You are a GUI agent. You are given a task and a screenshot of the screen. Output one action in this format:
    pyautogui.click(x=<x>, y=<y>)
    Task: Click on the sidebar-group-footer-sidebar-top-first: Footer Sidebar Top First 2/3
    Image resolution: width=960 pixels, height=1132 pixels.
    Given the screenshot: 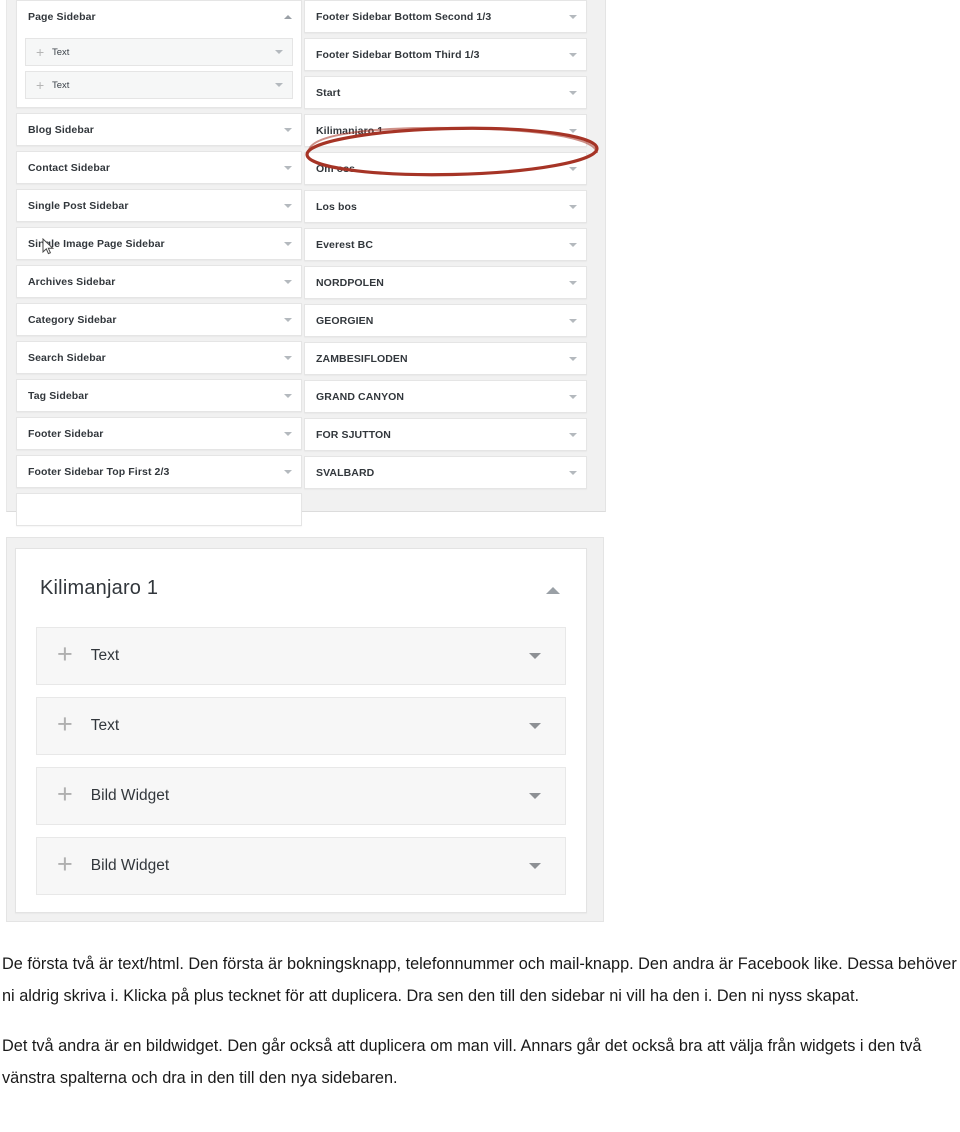 What is the action you would take?
    pyautogui.click(x=159, y=471)
    